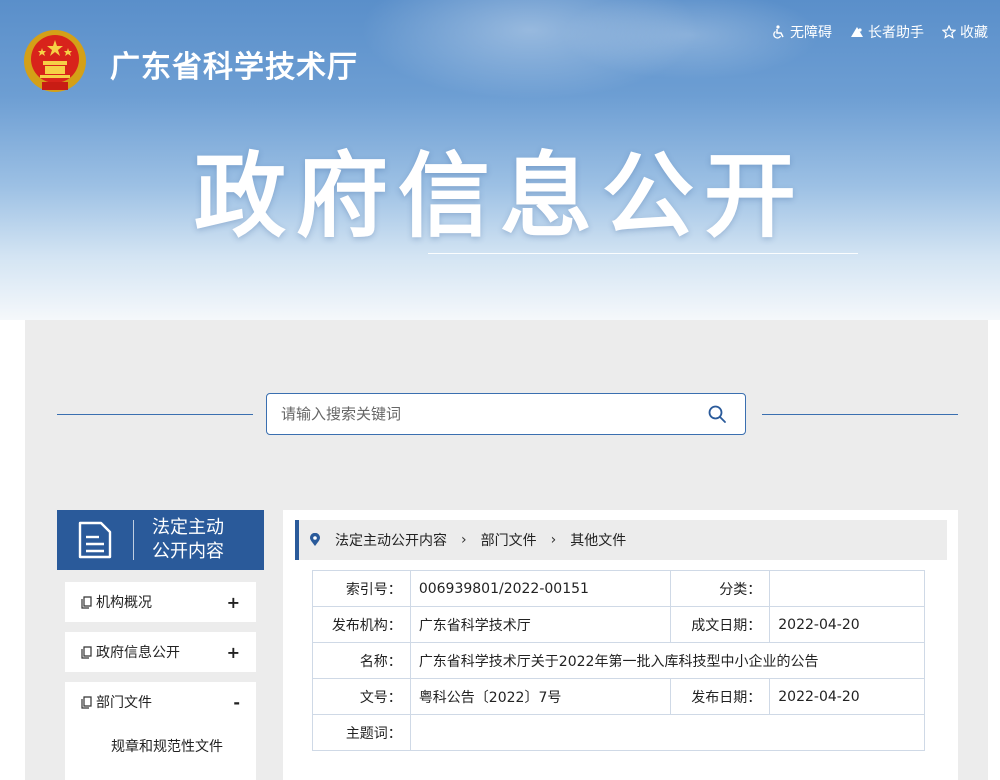 The width and height of the screenshot is (1000, 780). I want to click on category-label: 分类：, so click(720, 588).